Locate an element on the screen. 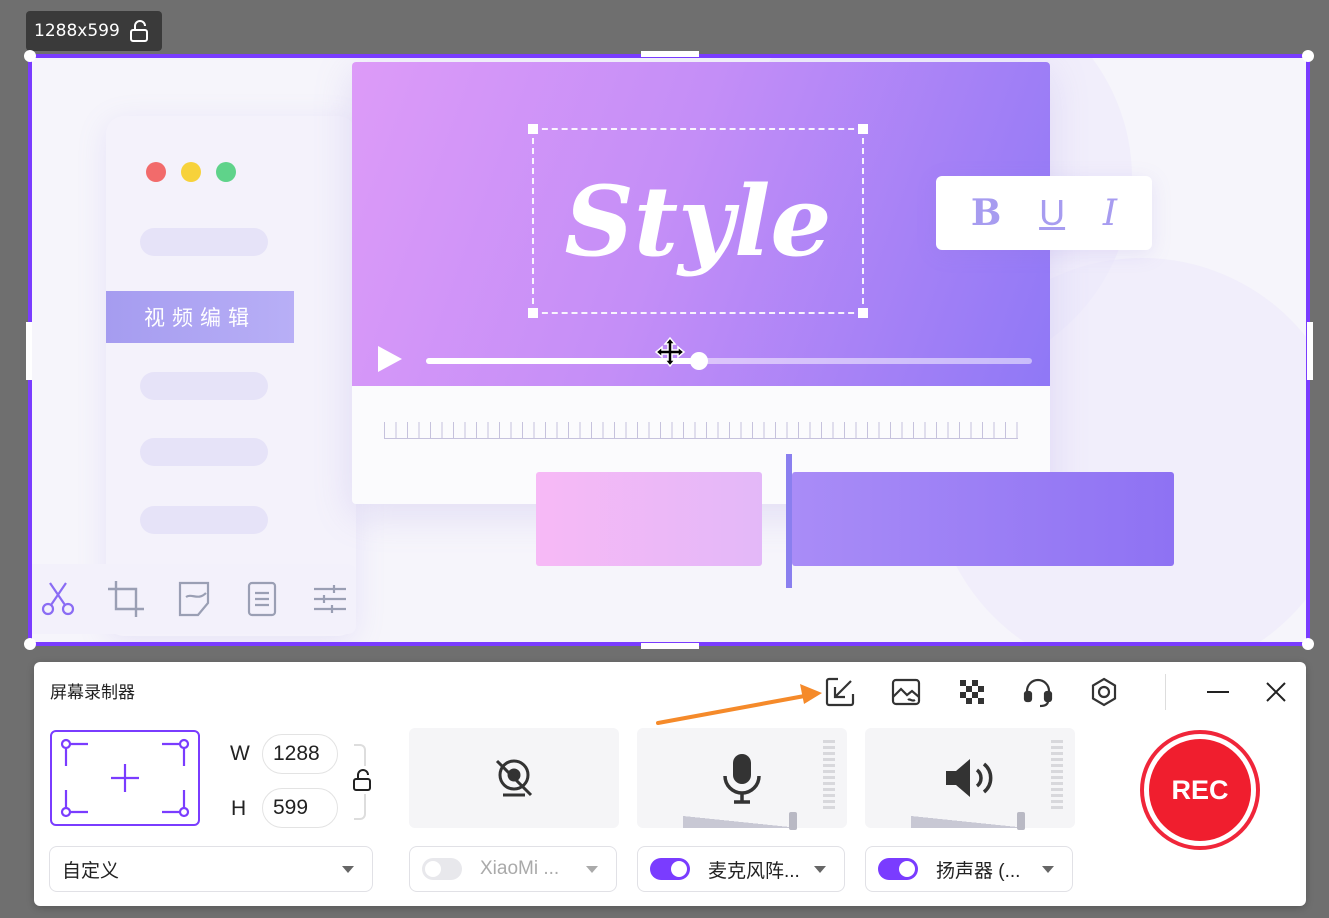  resize-corner-bottom-right is located at coordinates (1308, 644).